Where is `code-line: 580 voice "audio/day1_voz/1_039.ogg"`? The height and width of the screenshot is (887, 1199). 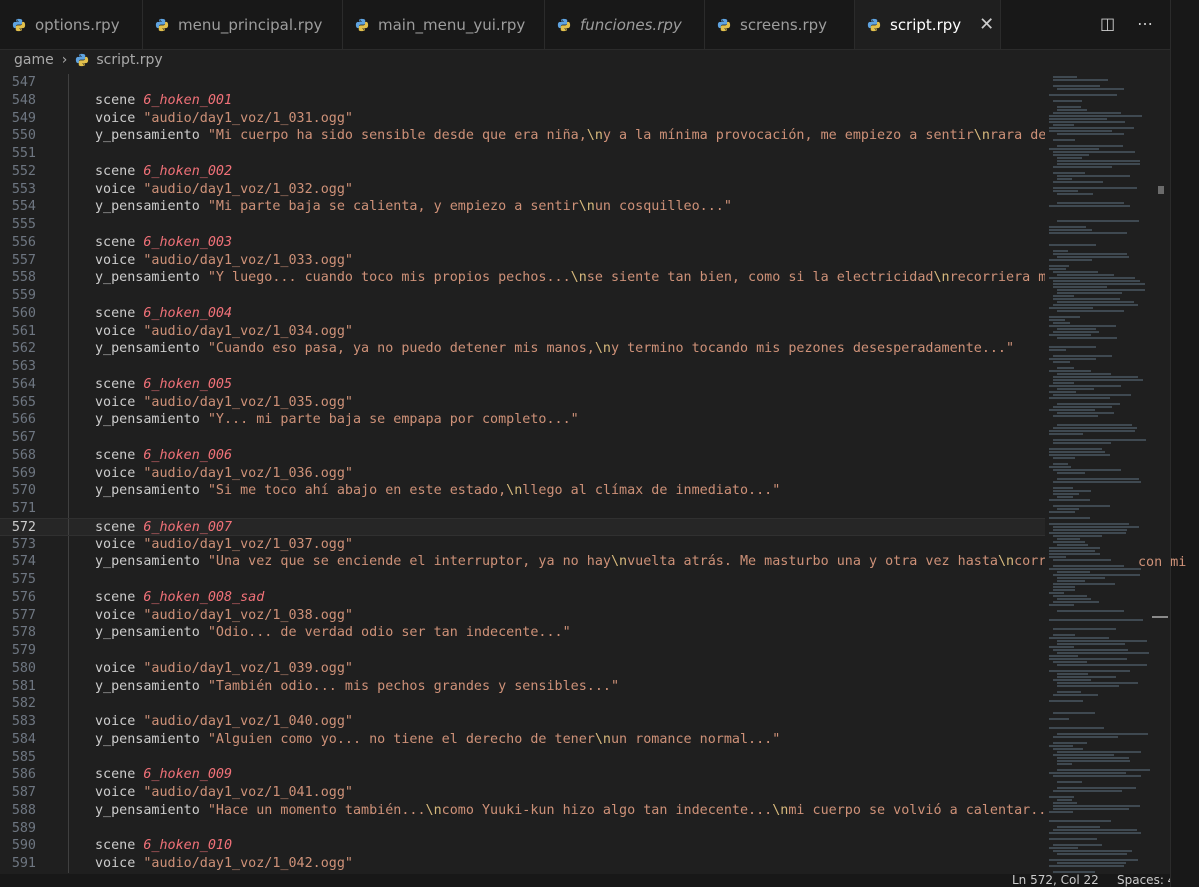 code-line: 580 voice "audio/day1_voz/1_039.ogg" is located at coordinates (522, 668).